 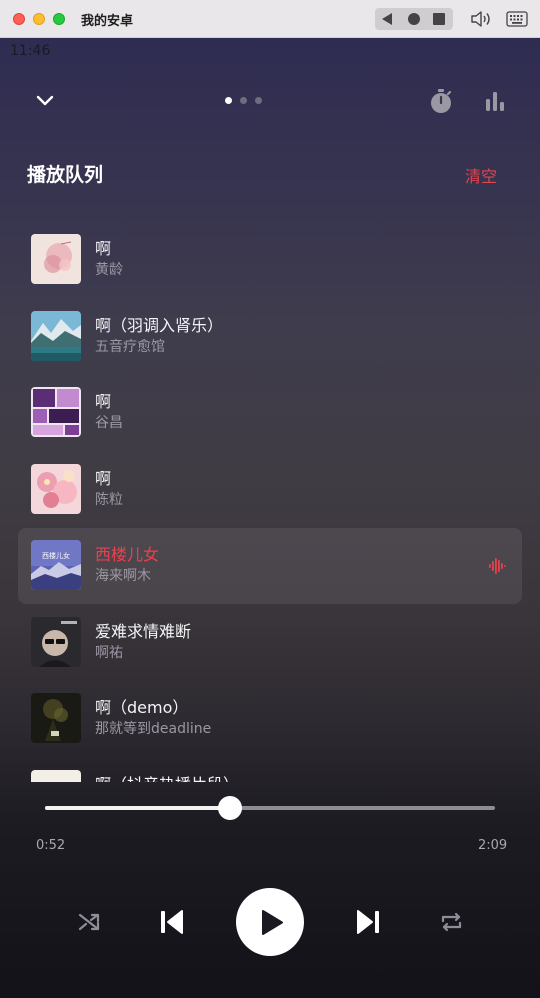 What do you see at coordinates (59, 19) in the screenshot?
I see `zoom-window-button` at bounding box center [59, 19].